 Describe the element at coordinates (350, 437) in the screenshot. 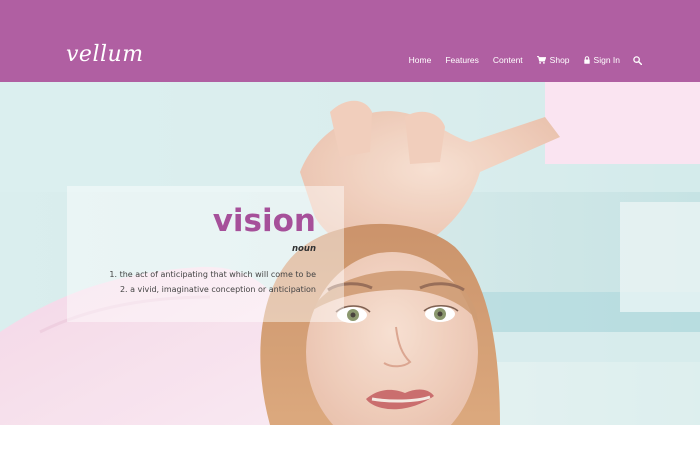

I see `content-area` at that location.